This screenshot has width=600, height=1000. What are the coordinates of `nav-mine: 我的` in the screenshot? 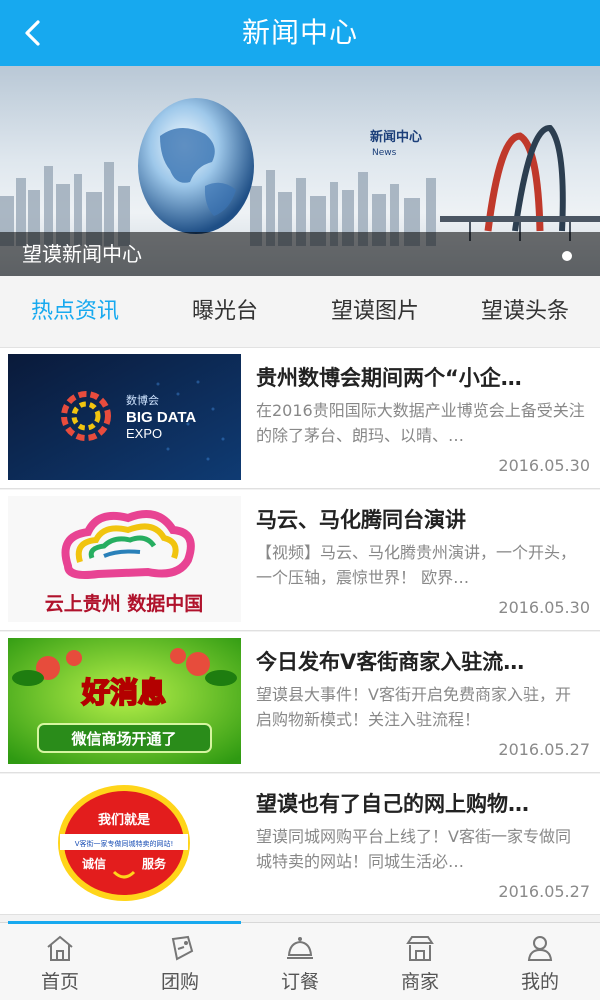 It's located at (540, 961).